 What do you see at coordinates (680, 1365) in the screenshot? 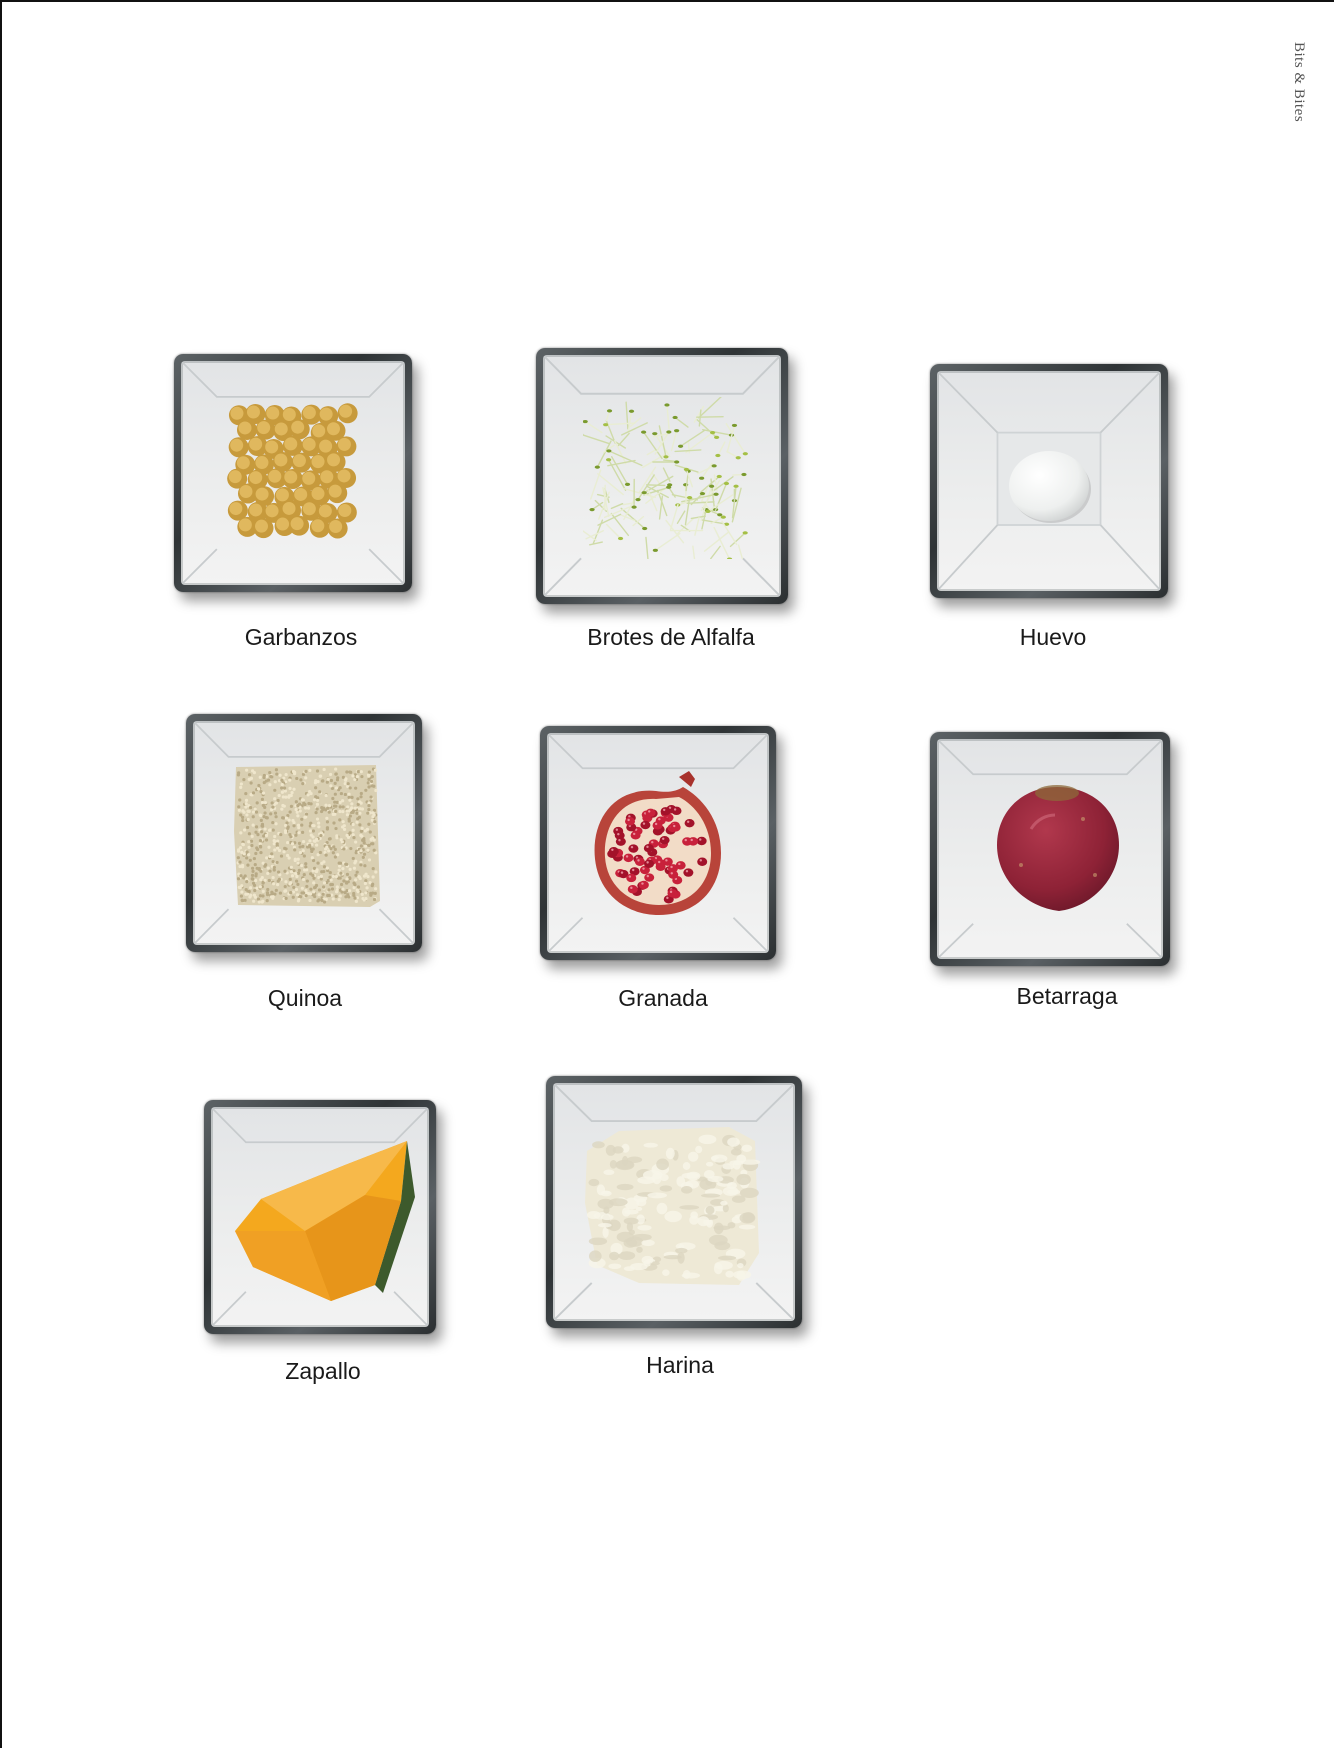
I see `ingredient-label: Harina` at bounding box center [680, 1365].